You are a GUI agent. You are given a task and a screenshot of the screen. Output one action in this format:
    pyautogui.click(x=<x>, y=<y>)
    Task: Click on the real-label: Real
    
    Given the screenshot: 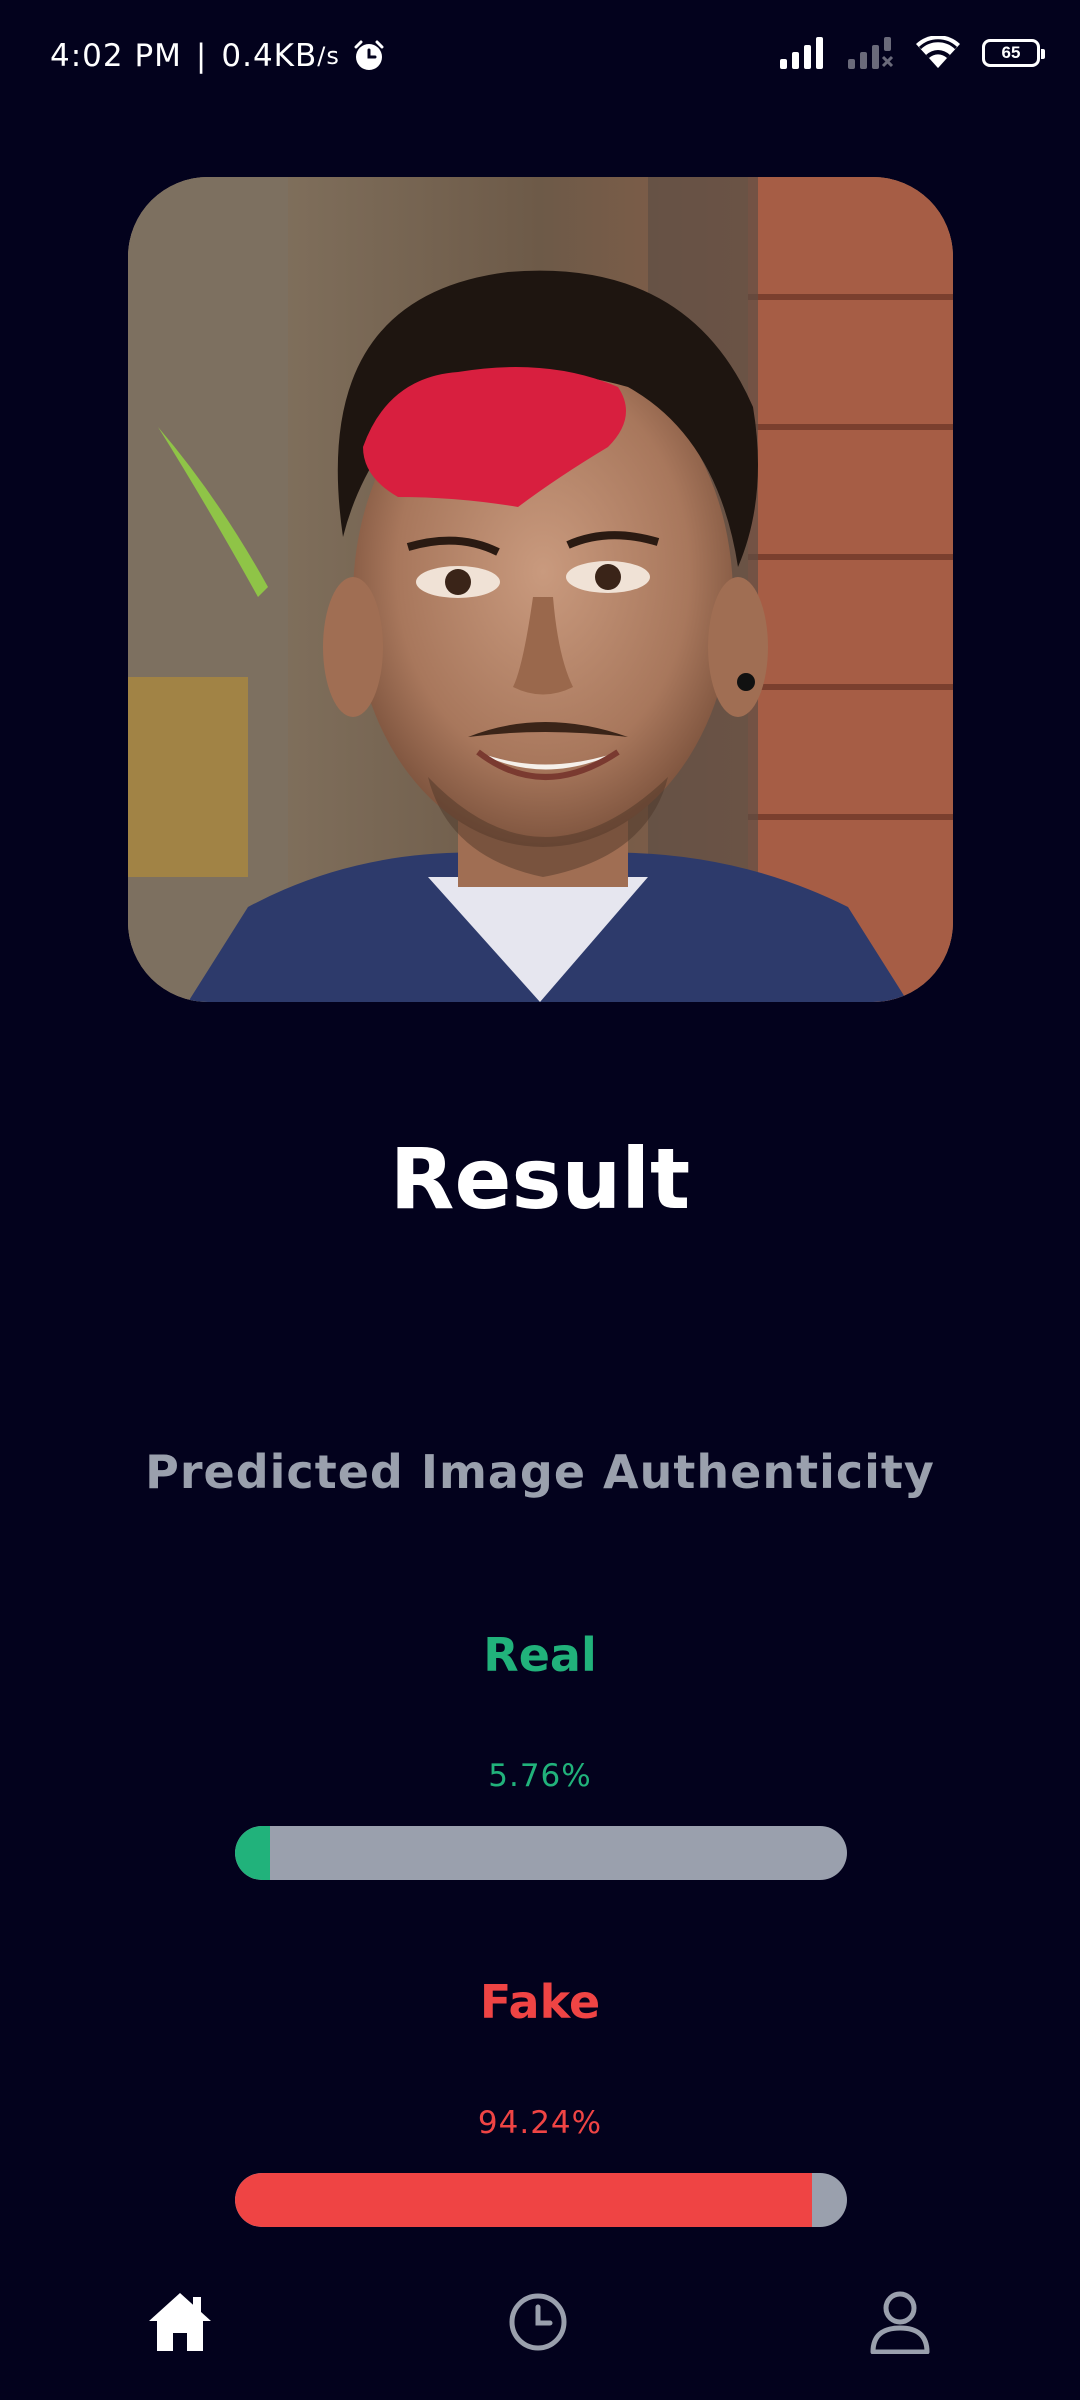 What is the action you would take?
    pyautogui.click(x=540, y=1655)
    